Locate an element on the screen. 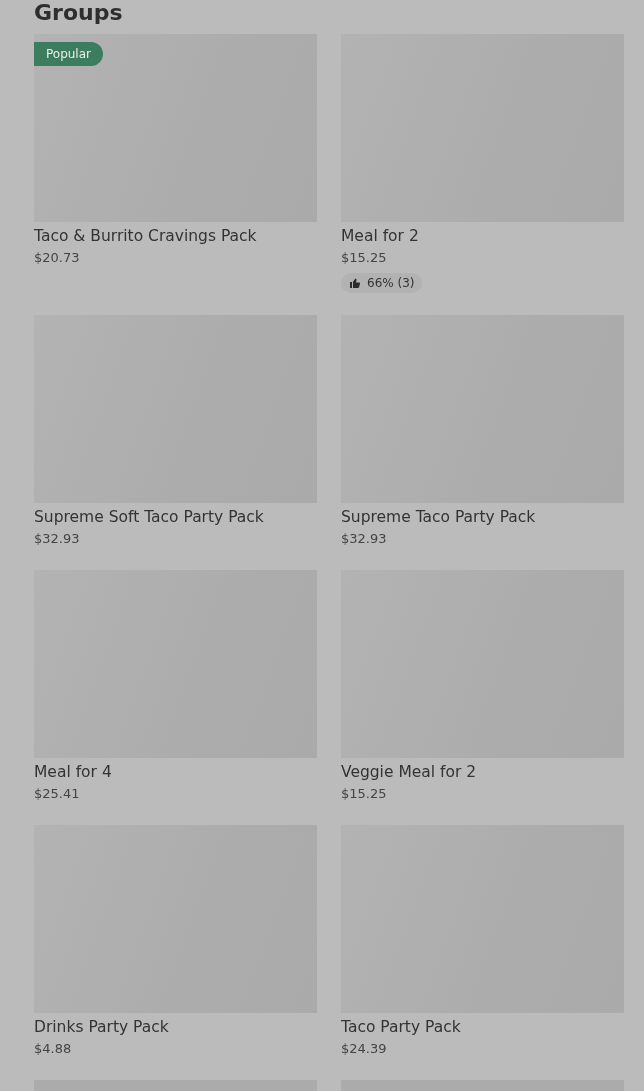 The height and width of the screenshot is (1091, 644). item-name: Supreme Soft Taco Party Pack is located at coordinates (149, 517).